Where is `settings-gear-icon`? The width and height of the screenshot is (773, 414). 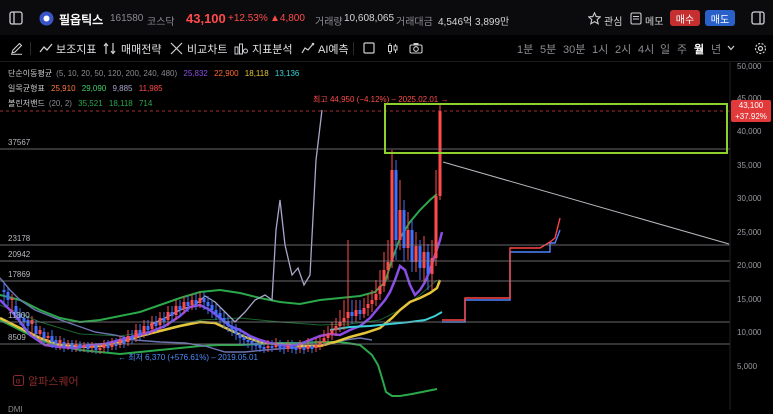
settings-gear-icon is located at coordinates (760, 48).